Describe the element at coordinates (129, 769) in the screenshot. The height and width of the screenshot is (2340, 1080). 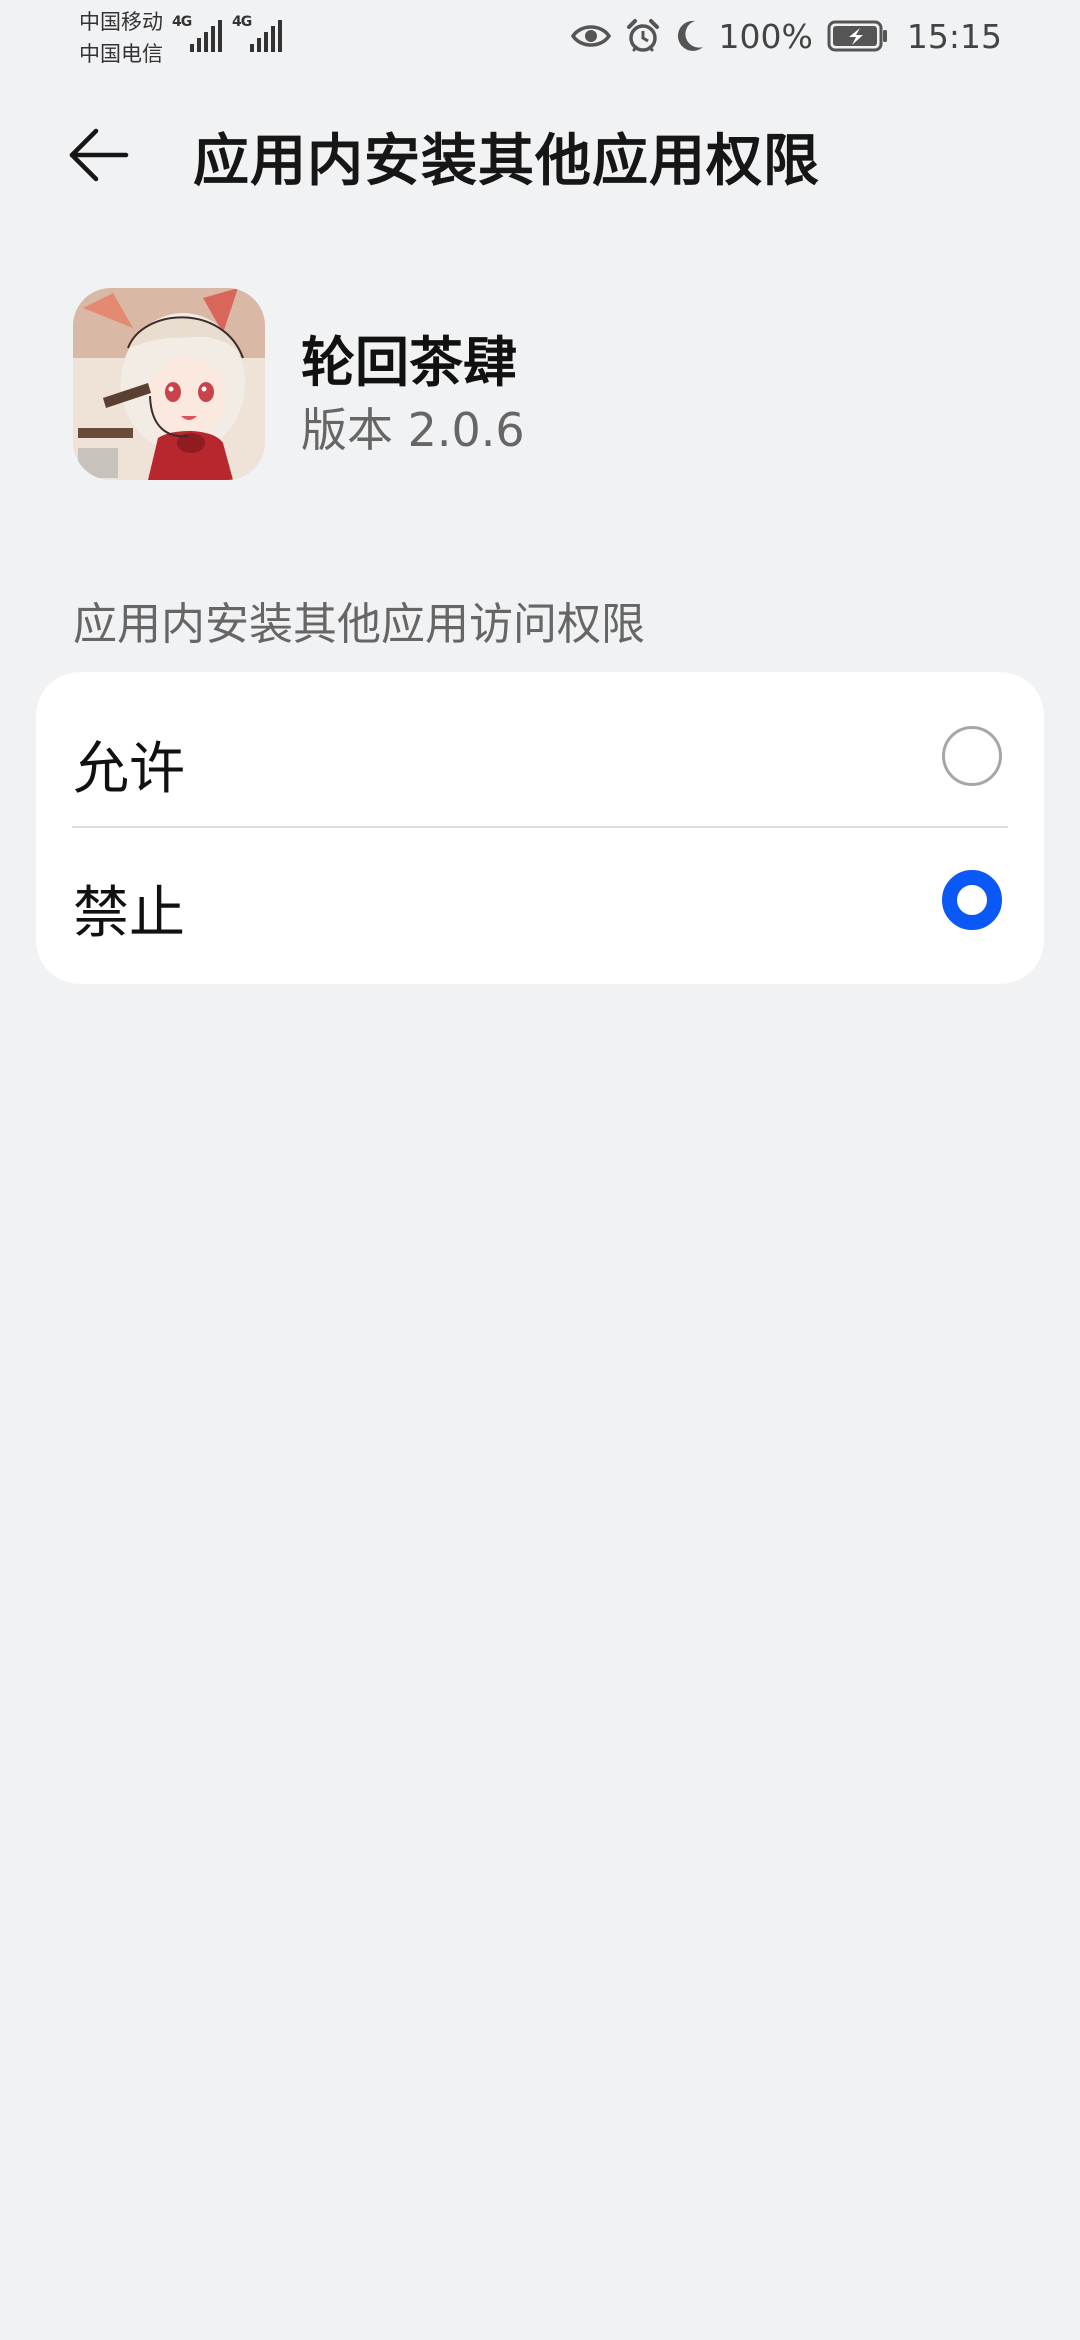
I see `option-label: 允许` at that location.